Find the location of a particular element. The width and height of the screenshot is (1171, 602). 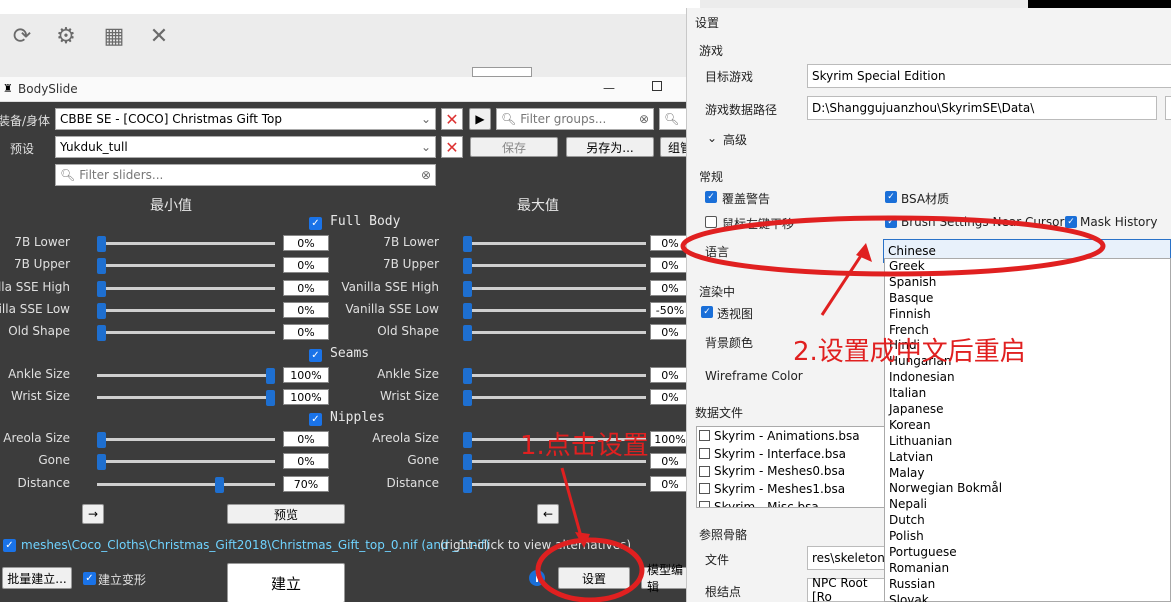

arrow-to-settings is located at coordinates (572, 504).